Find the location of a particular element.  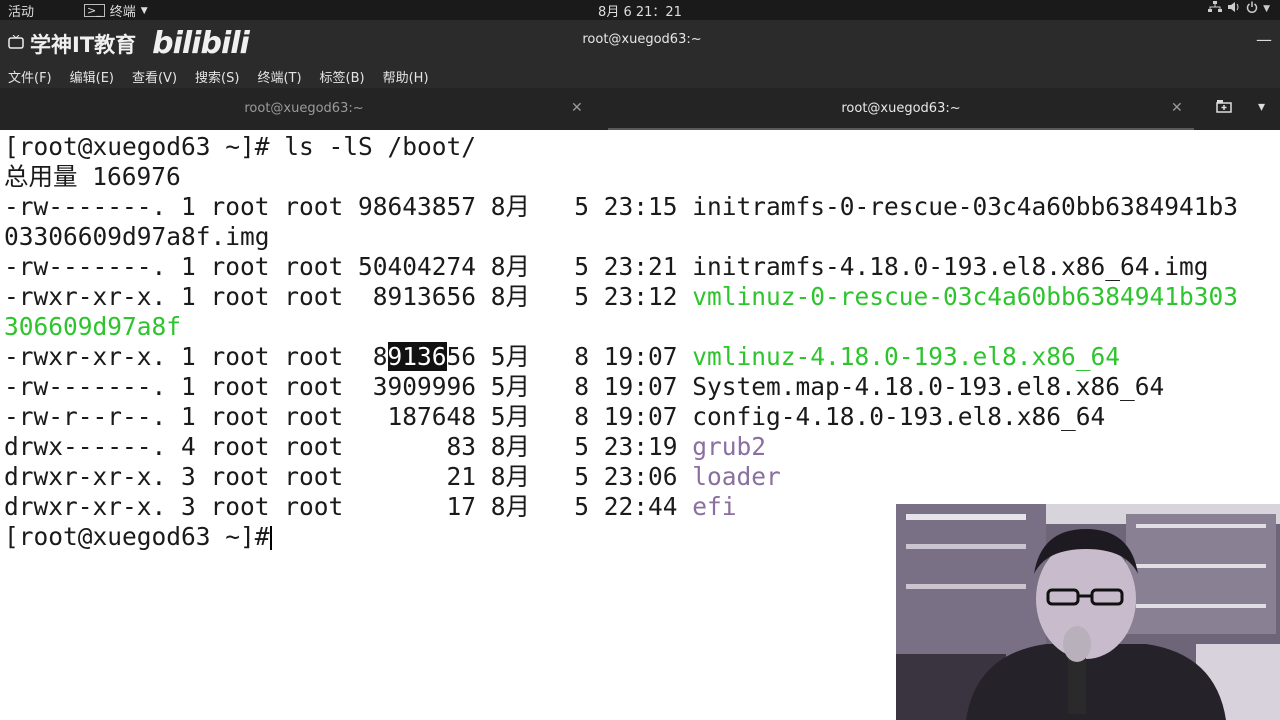

dirname: grub2 is located at coordinates (729, 446).